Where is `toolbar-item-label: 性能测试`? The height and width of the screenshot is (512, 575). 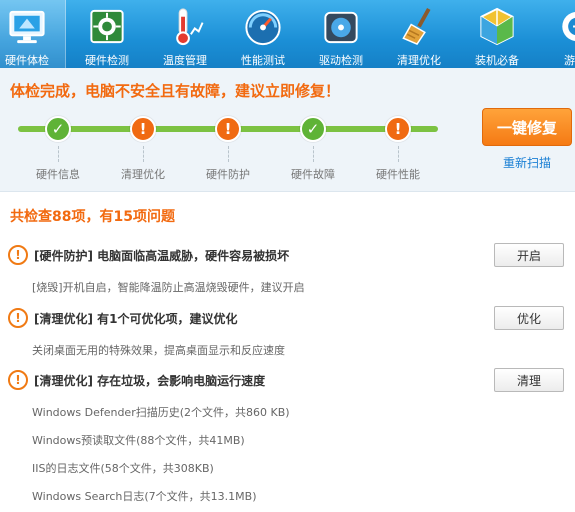 toolbar-item-label: 性能测试 is located at coordinates (263, 60).